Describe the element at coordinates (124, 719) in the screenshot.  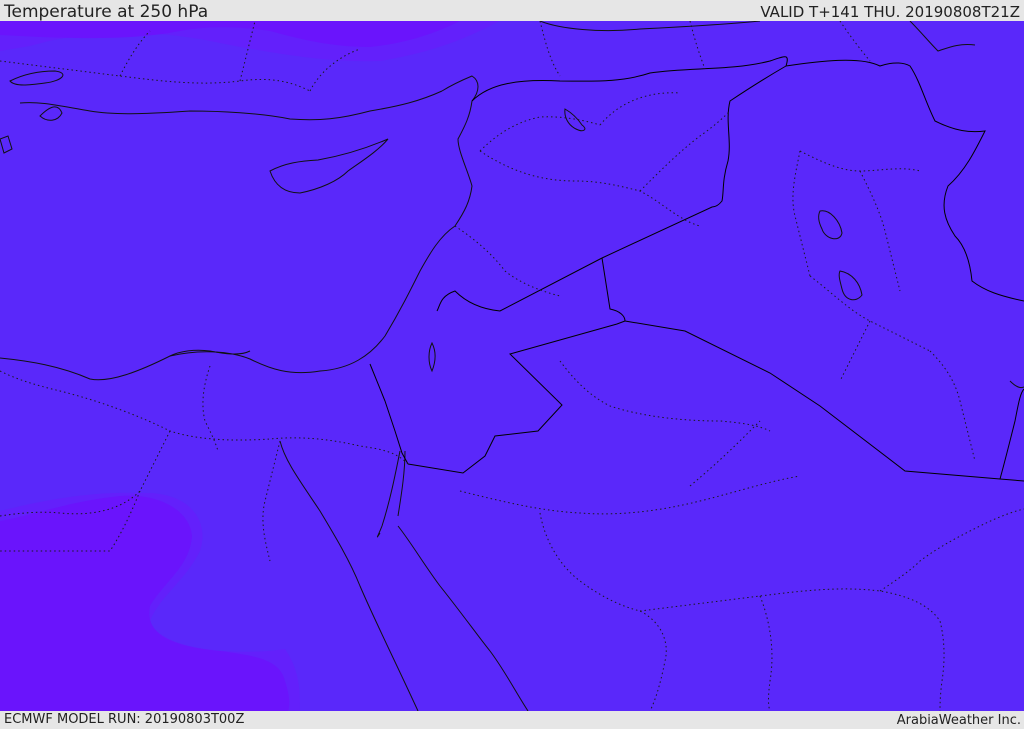
I see `model-run: ECMWF MODEL RUN: 20190803T00Z` at that location.